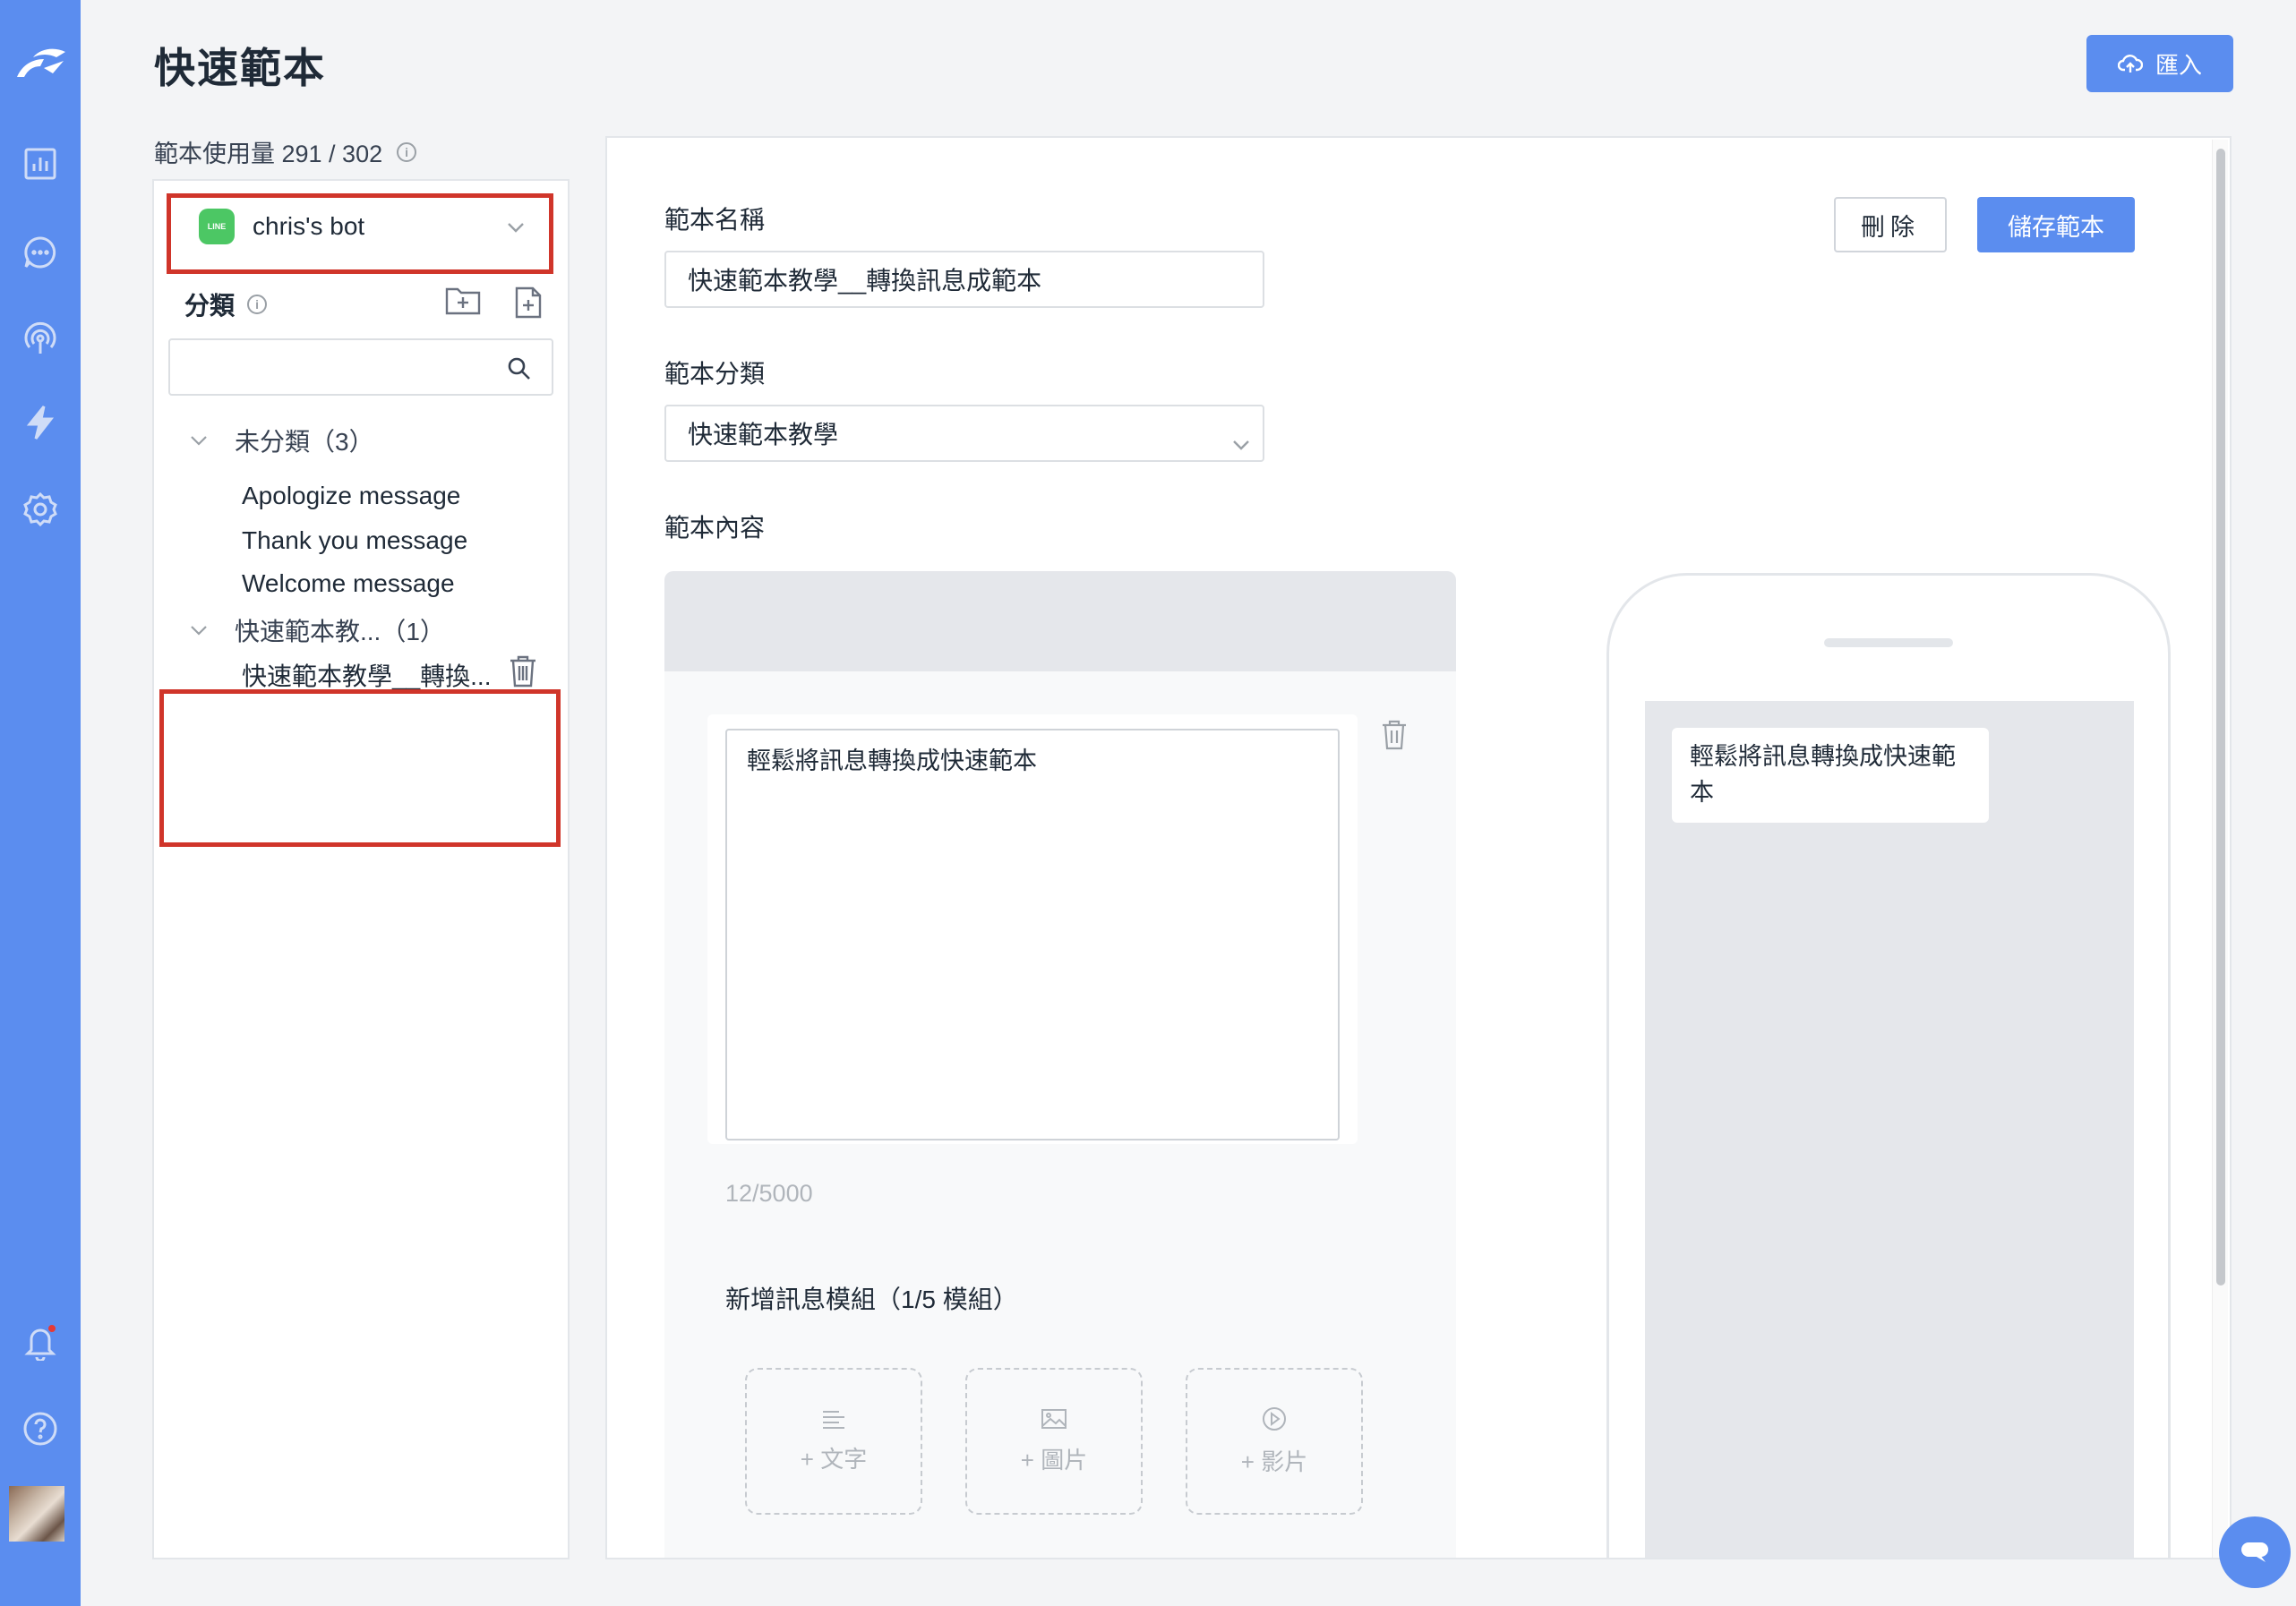  I want to click on usage-info: 範本使用量 291 / 302 i, so click(285, 151).